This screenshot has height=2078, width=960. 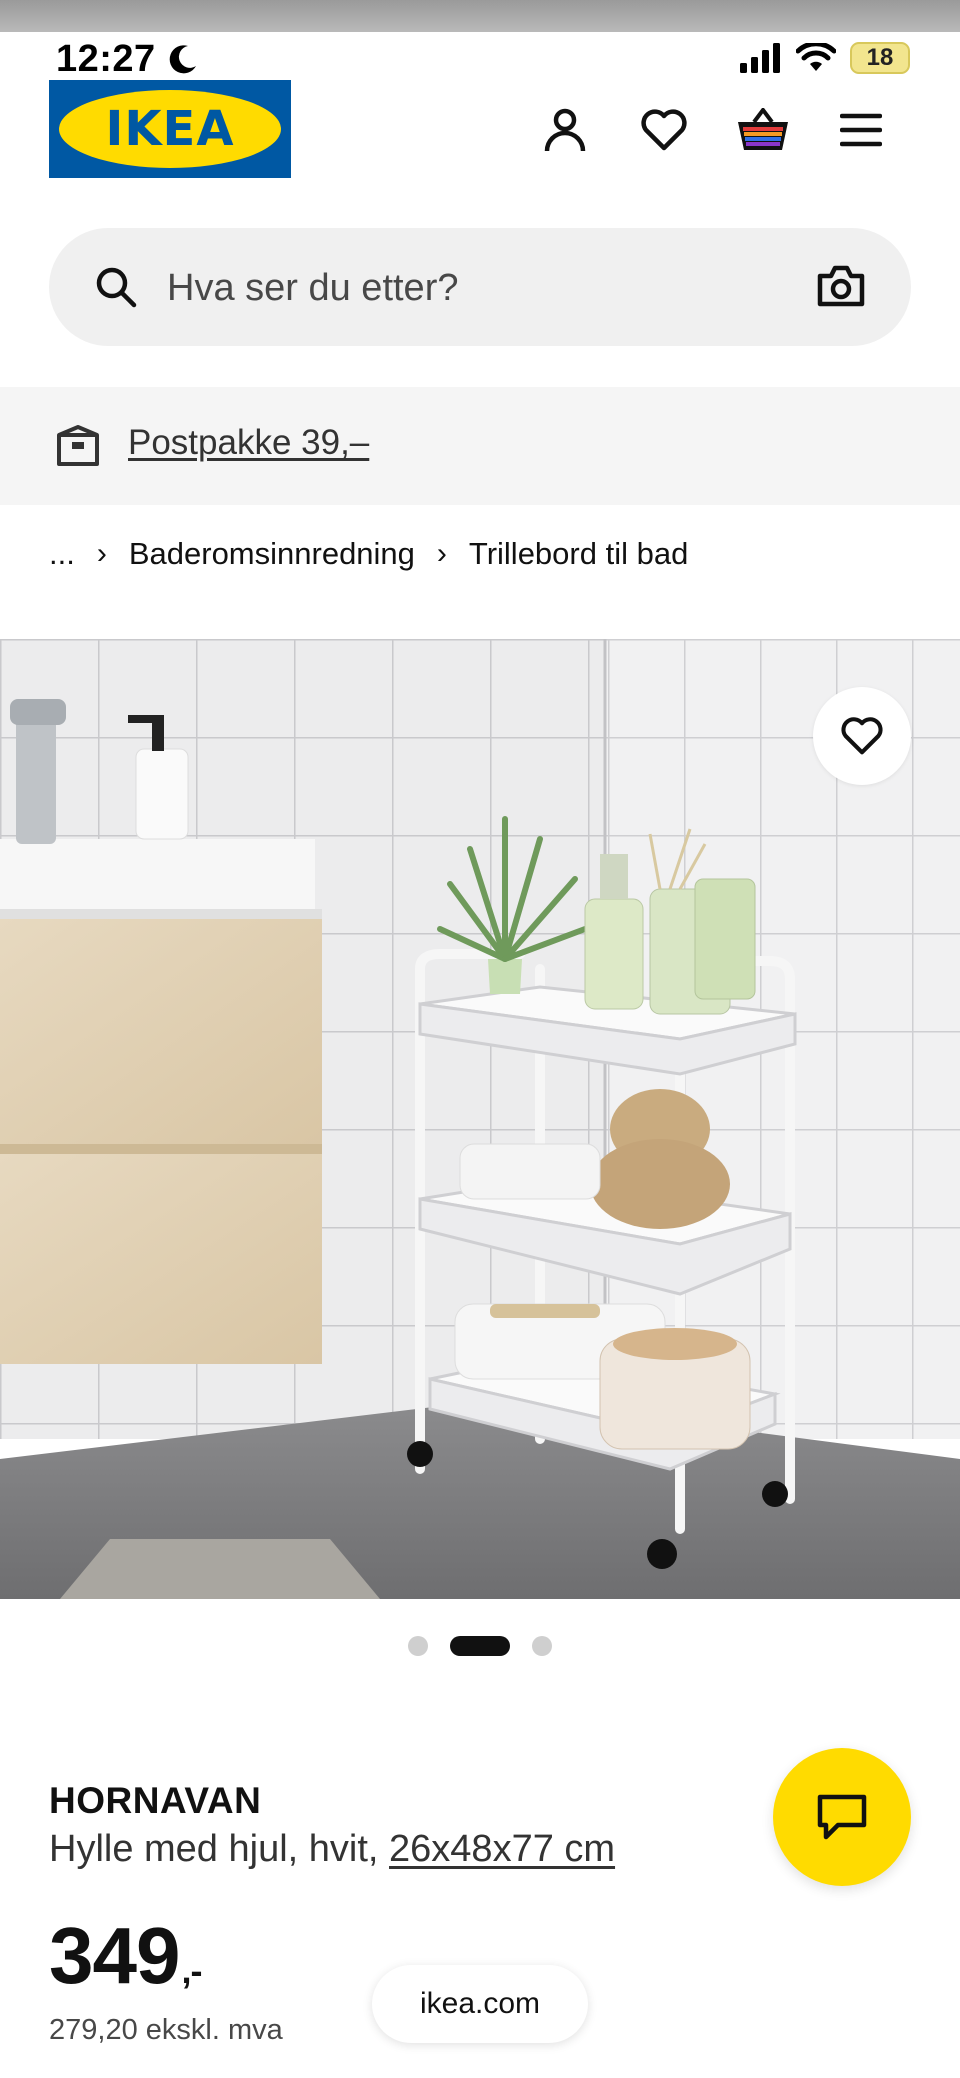 What do you see at coordinates (480, 446) in the screenshot?
I see `delivery-banner: Postpakke 39,–` at bounding box center [480, 446].